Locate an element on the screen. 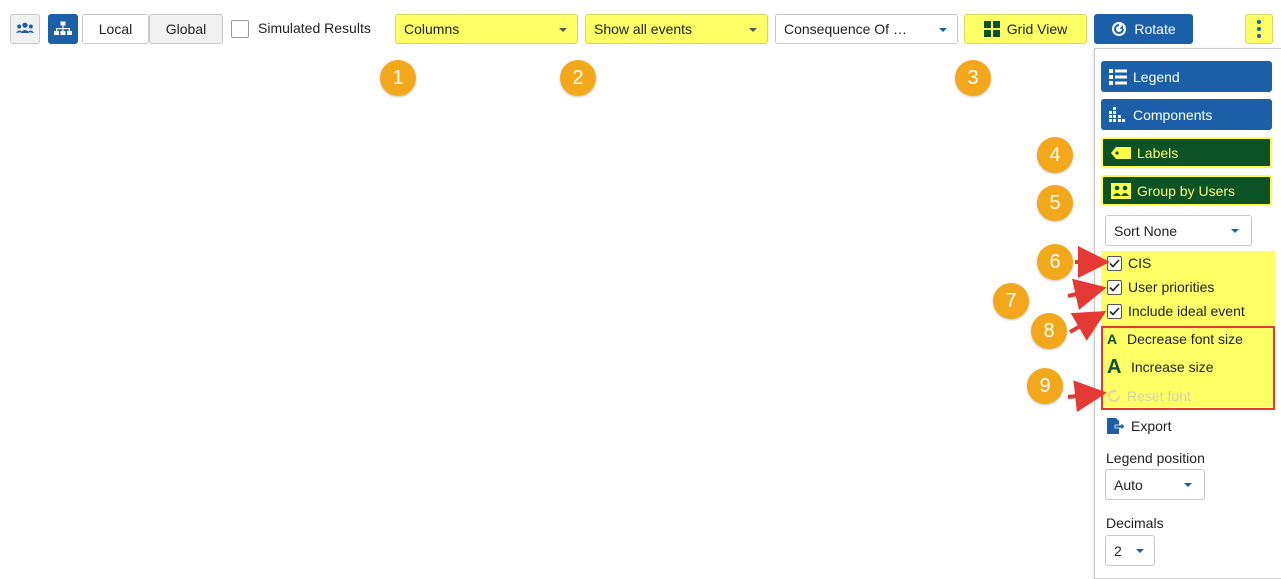  callout-arrows is located at coordinates (1088, 329).